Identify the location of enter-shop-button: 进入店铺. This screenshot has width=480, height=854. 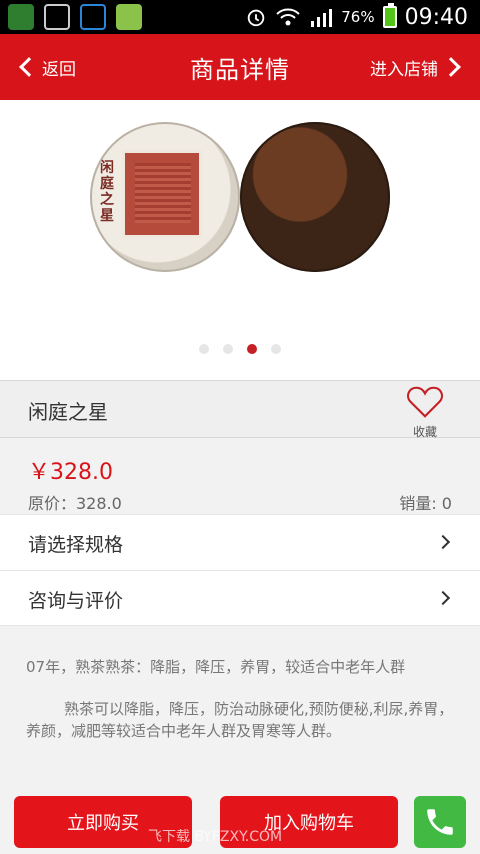
(415, 67).